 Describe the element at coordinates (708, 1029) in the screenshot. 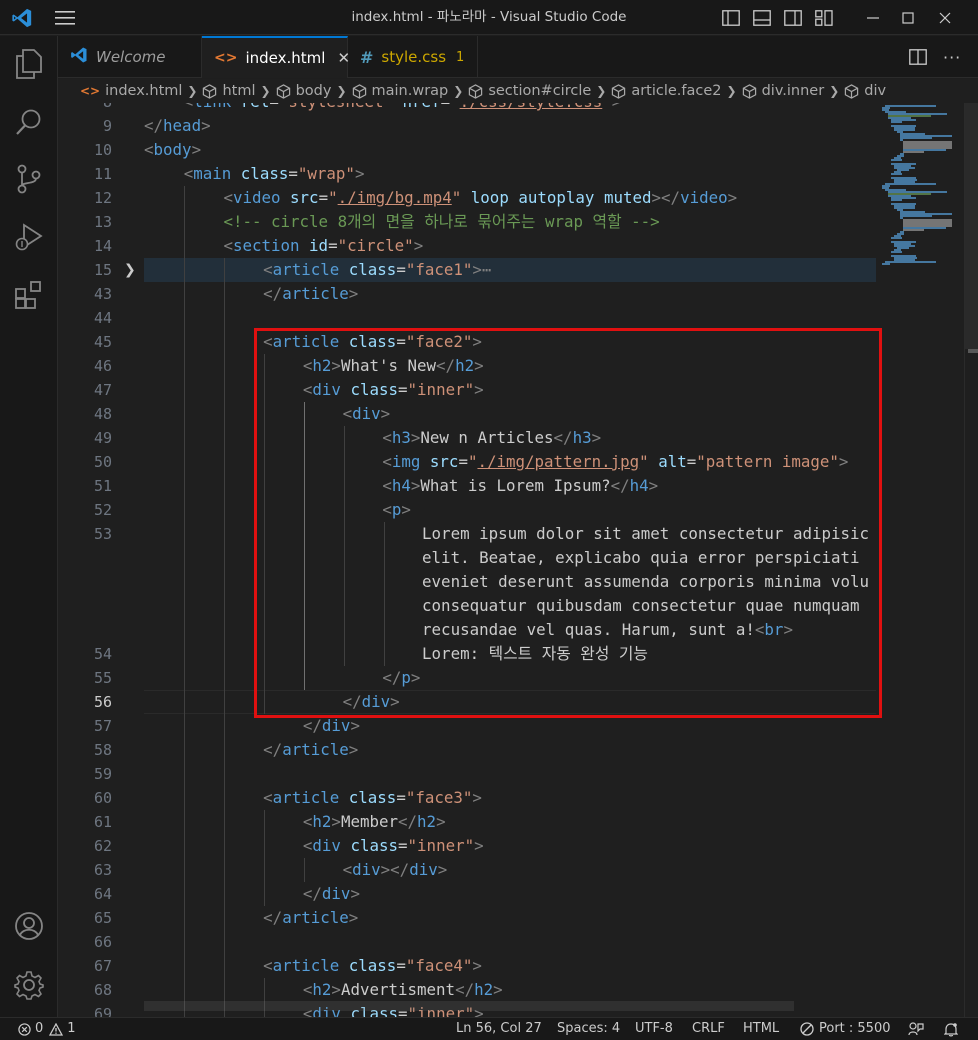

I see `eol-status: CRLF` at that location.